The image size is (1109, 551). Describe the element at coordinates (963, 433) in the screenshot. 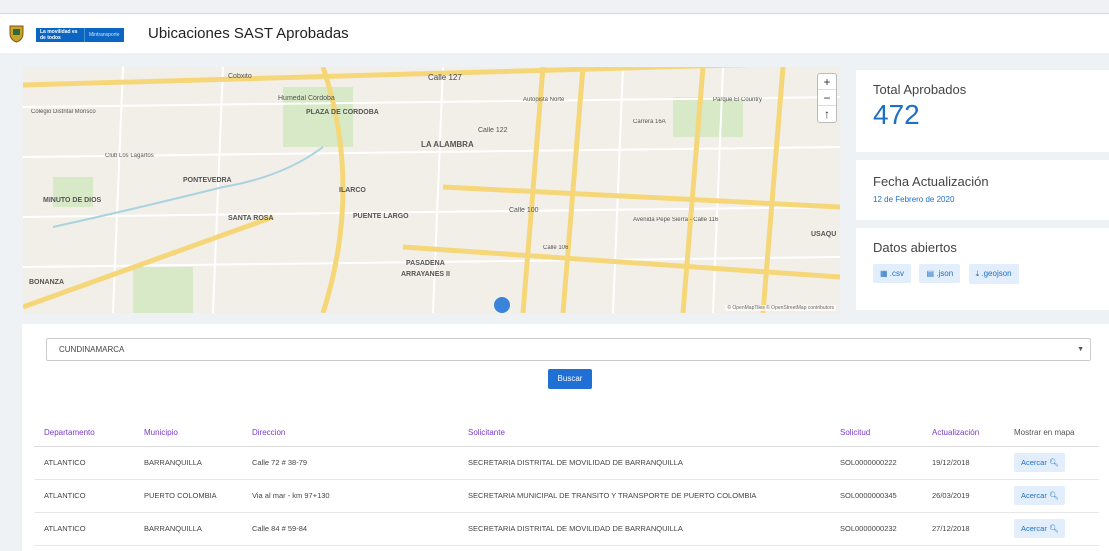

I see `col-actualizacion: Actualización` at that location.